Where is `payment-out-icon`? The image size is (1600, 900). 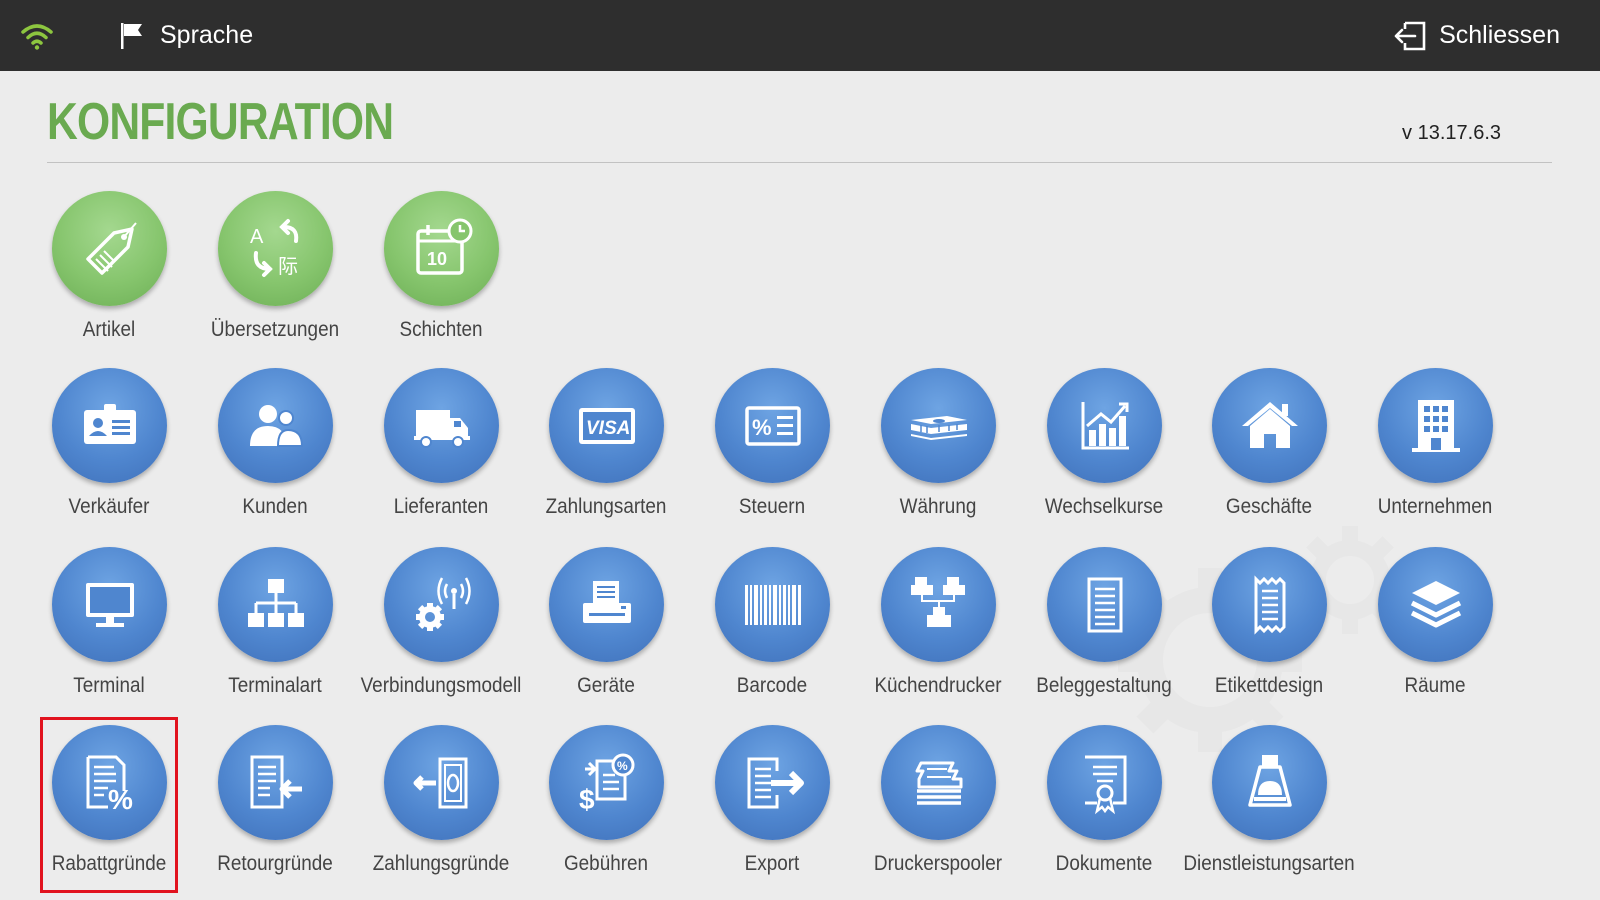 payment-out-icon is located at coordinates (440, 782).